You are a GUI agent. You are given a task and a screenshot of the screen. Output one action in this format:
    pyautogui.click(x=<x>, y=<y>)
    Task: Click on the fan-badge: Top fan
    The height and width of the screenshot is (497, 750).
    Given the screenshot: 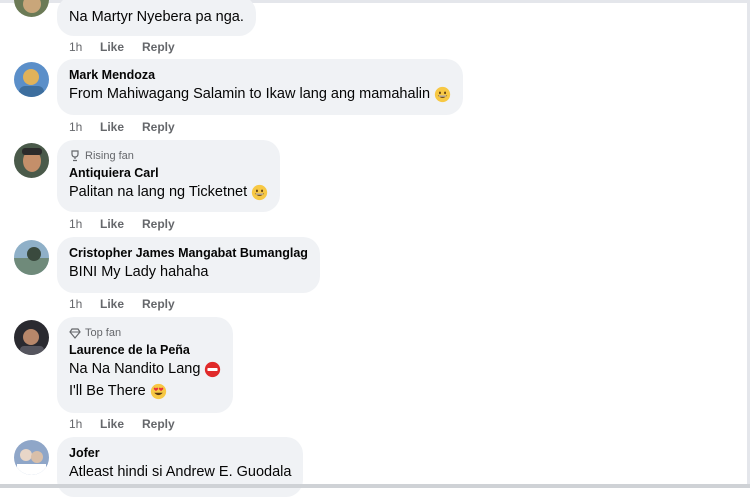 What is the action you would take?
    pyautogui.click(x=145, y=333)
    